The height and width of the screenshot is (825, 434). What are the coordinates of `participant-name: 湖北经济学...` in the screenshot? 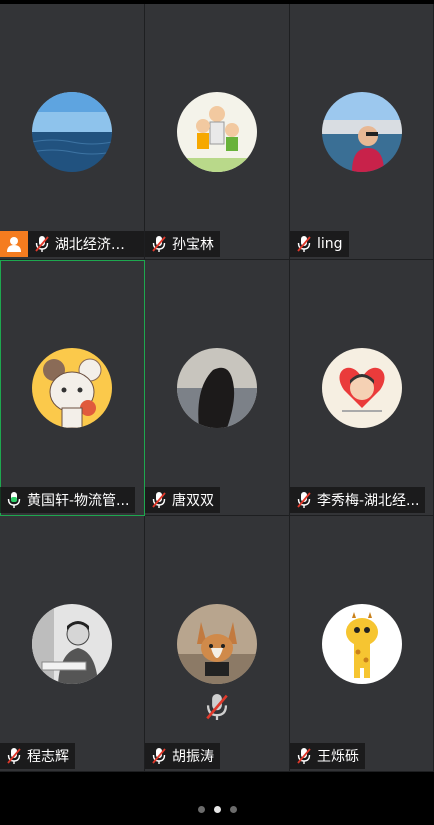 It's located at (96, 245).